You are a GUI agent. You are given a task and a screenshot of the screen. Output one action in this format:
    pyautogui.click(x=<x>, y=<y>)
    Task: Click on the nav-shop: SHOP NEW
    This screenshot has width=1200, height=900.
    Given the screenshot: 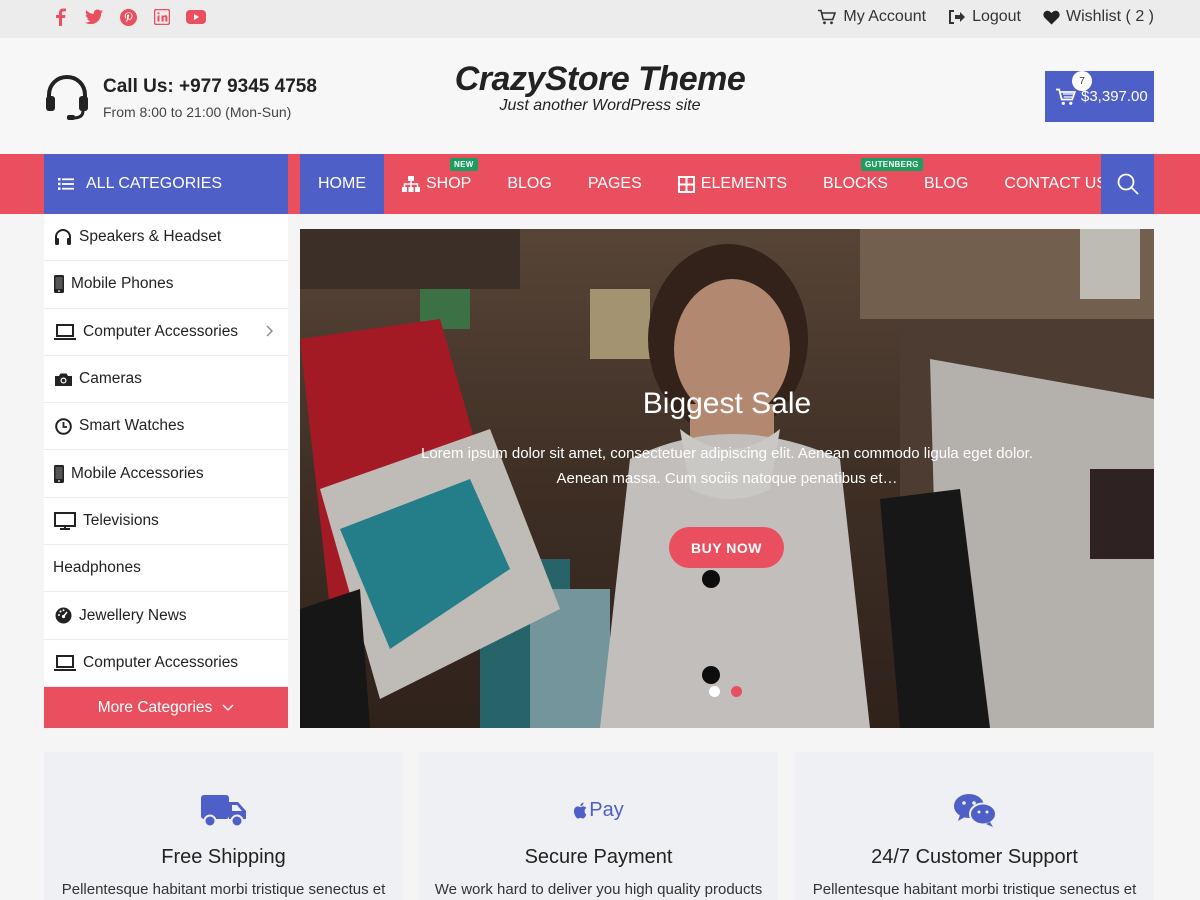 What is the action you would take?
    pyautogui.click(x=436, y=184)
    